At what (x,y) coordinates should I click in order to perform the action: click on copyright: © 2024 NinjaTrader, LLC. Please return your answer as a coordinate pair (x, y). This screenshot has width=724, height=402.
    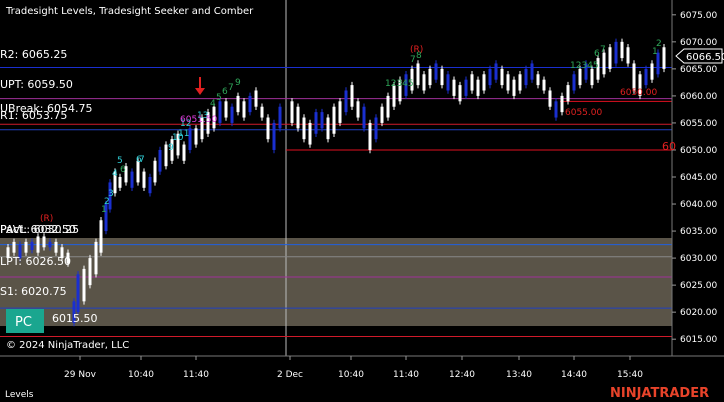
    Looking at the image, I should click on (67, 345).